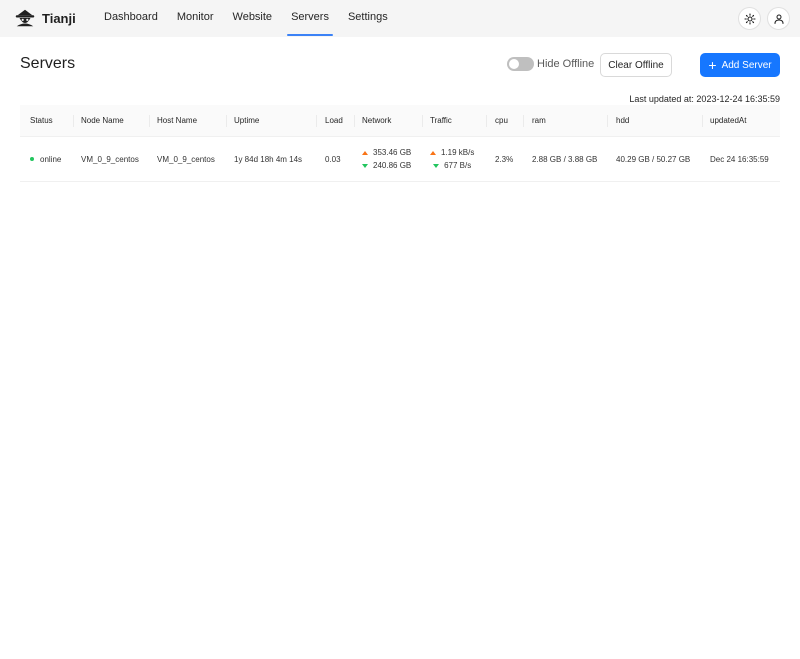 The image size is (800, 659). Describe the element at coordinates (376, 120) in the screenshot. I see `column-header-network: Network` at that location.